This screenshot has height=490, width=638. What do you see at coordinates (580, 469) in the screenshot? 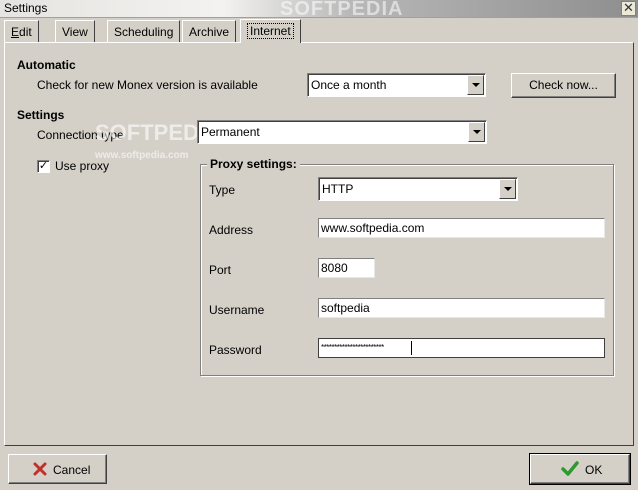
I see `ok-button: OK` at bounding box center [580, 469].